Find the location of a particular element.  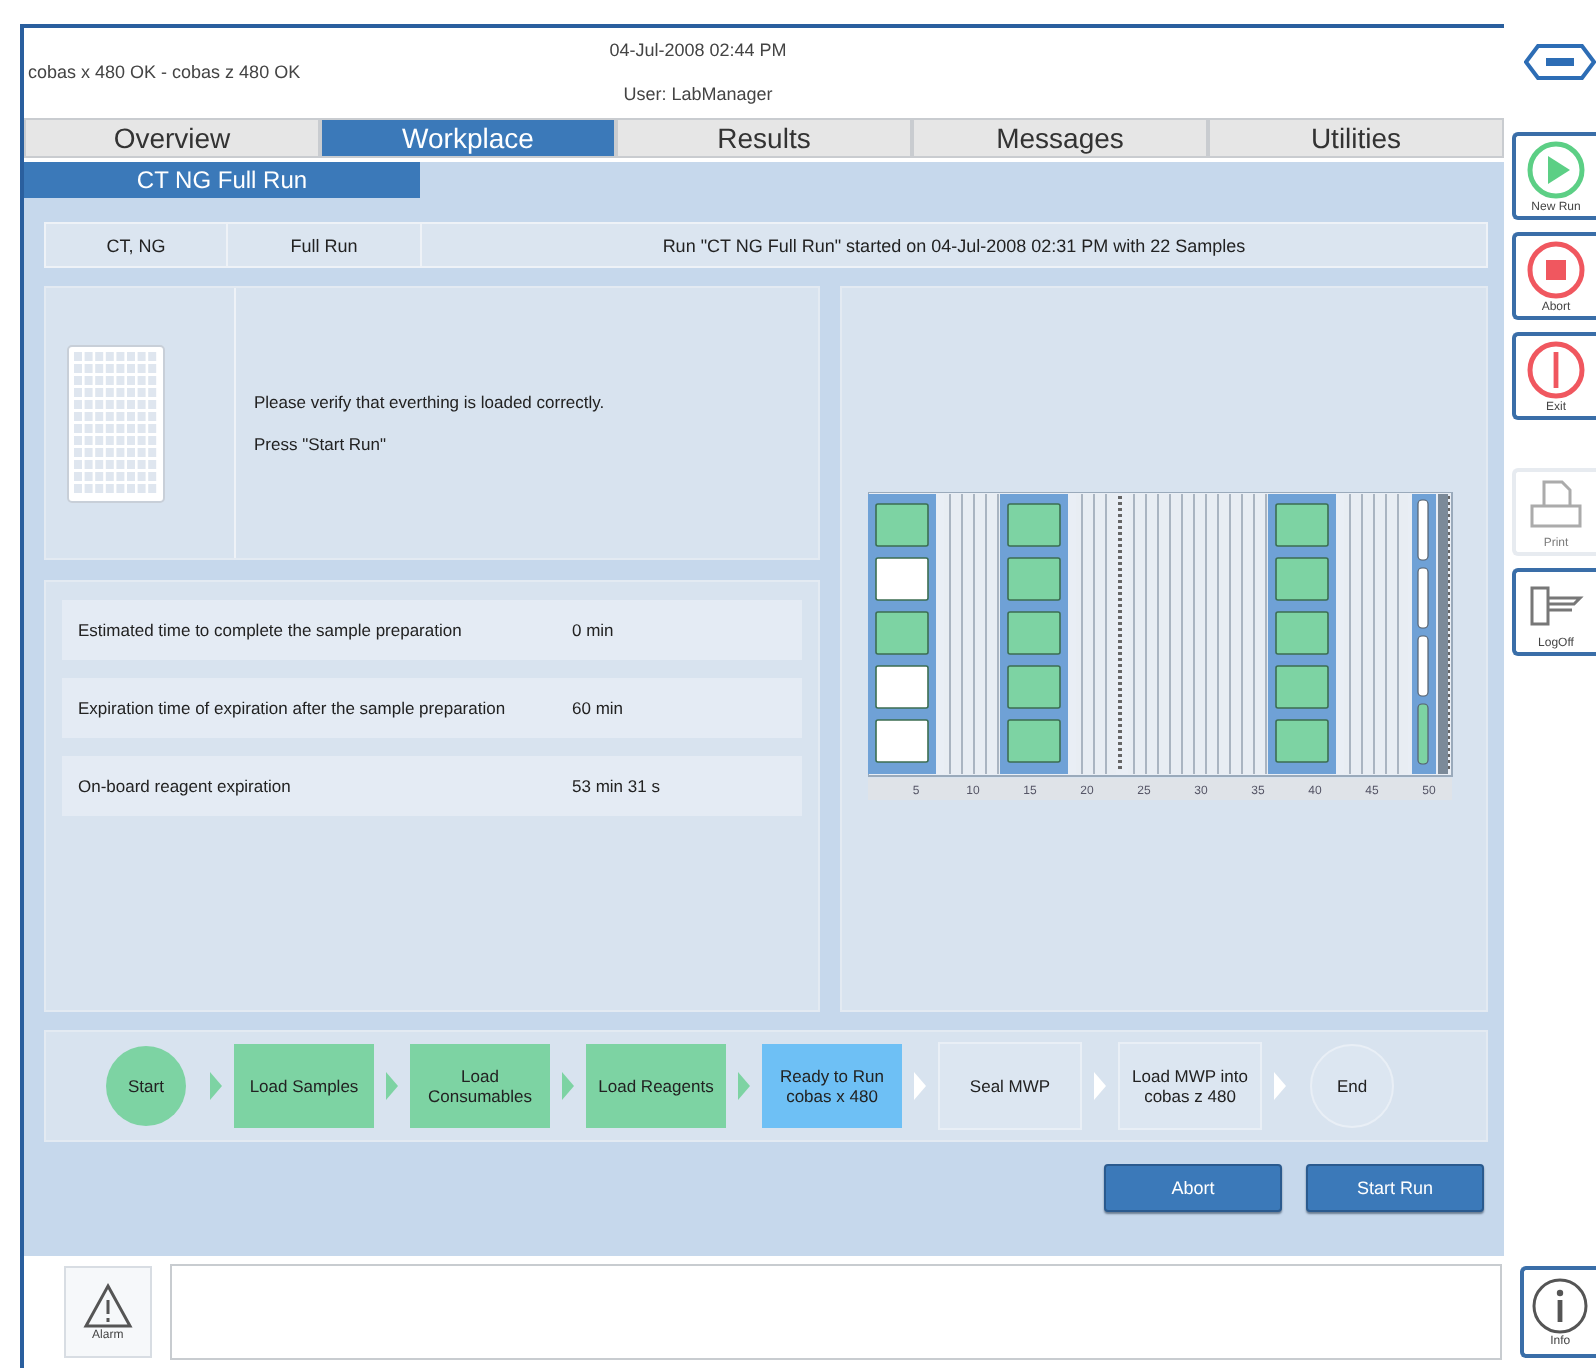

timing-label: On-board reagent expiration is located at coordinates (185, 786).